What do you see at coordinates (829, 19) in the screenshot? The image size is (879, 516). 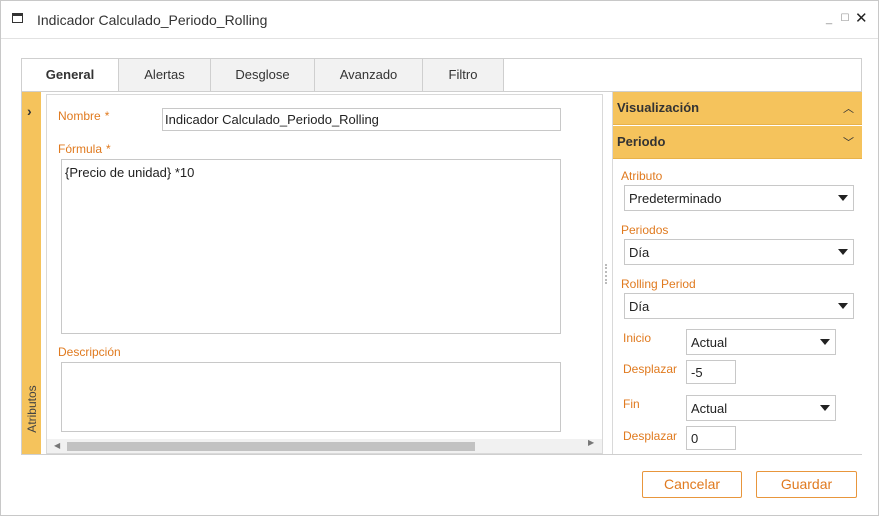 I see `minimize-icon: _` at bounding box center [829, 19].